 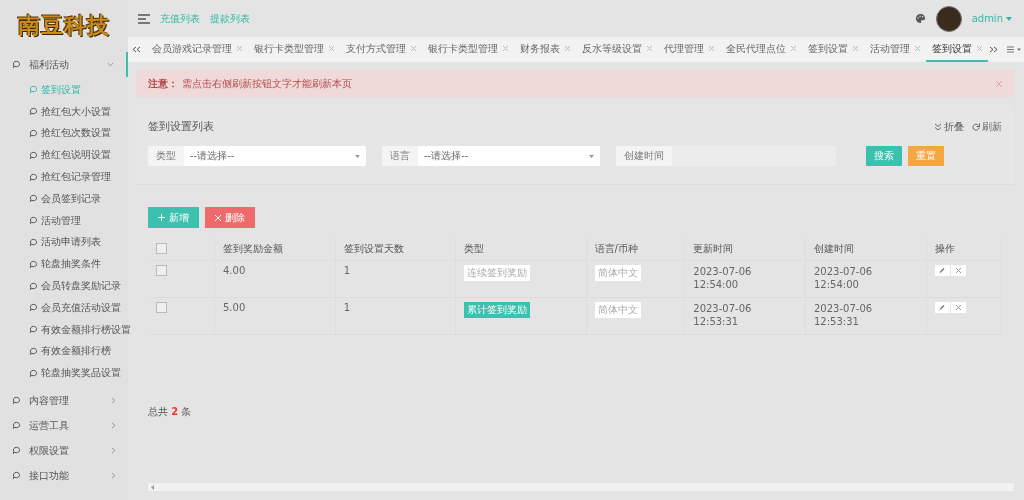 What do you see at coordinates (64, 451) in the screenshot?
I see `sidebar-group: 权限设置` at bounding box center [64, 451].